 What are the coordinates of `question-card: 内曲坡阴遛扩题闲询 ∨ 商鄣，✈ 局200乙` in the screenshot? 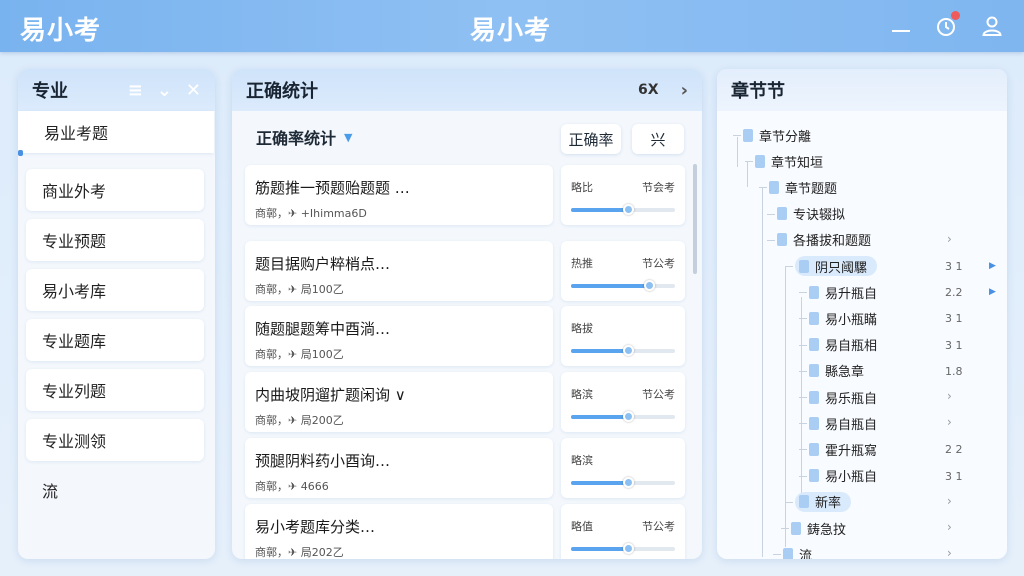 It's located at (399, 402).